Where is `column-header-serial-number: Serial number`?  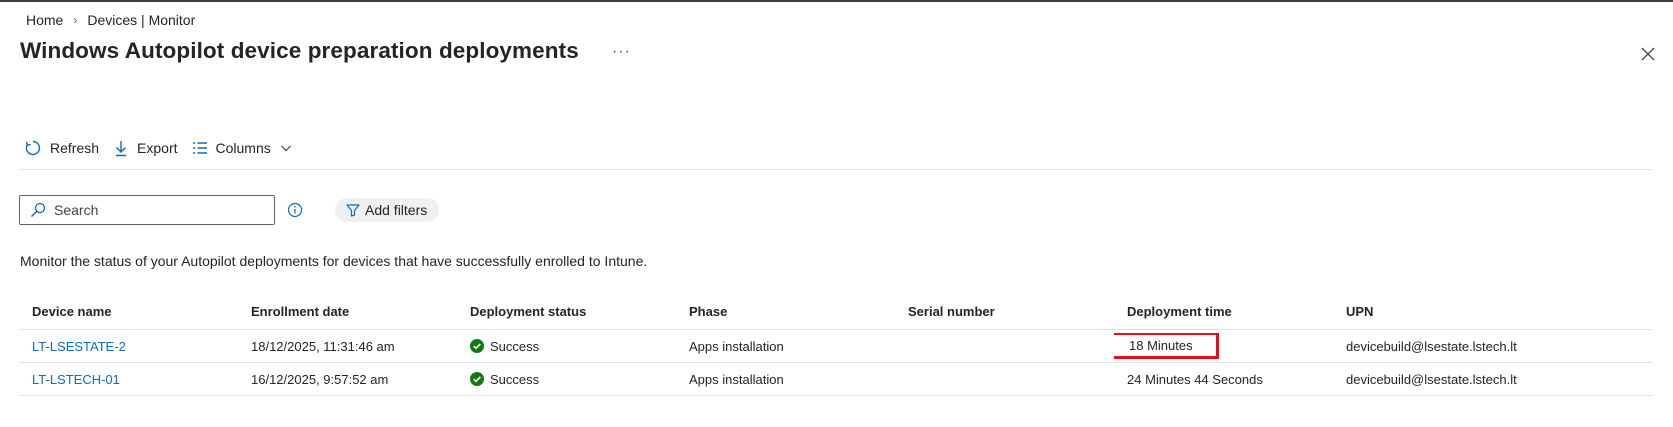
column-header-serial-number: Serial number is located at coordinates (1004, 311).